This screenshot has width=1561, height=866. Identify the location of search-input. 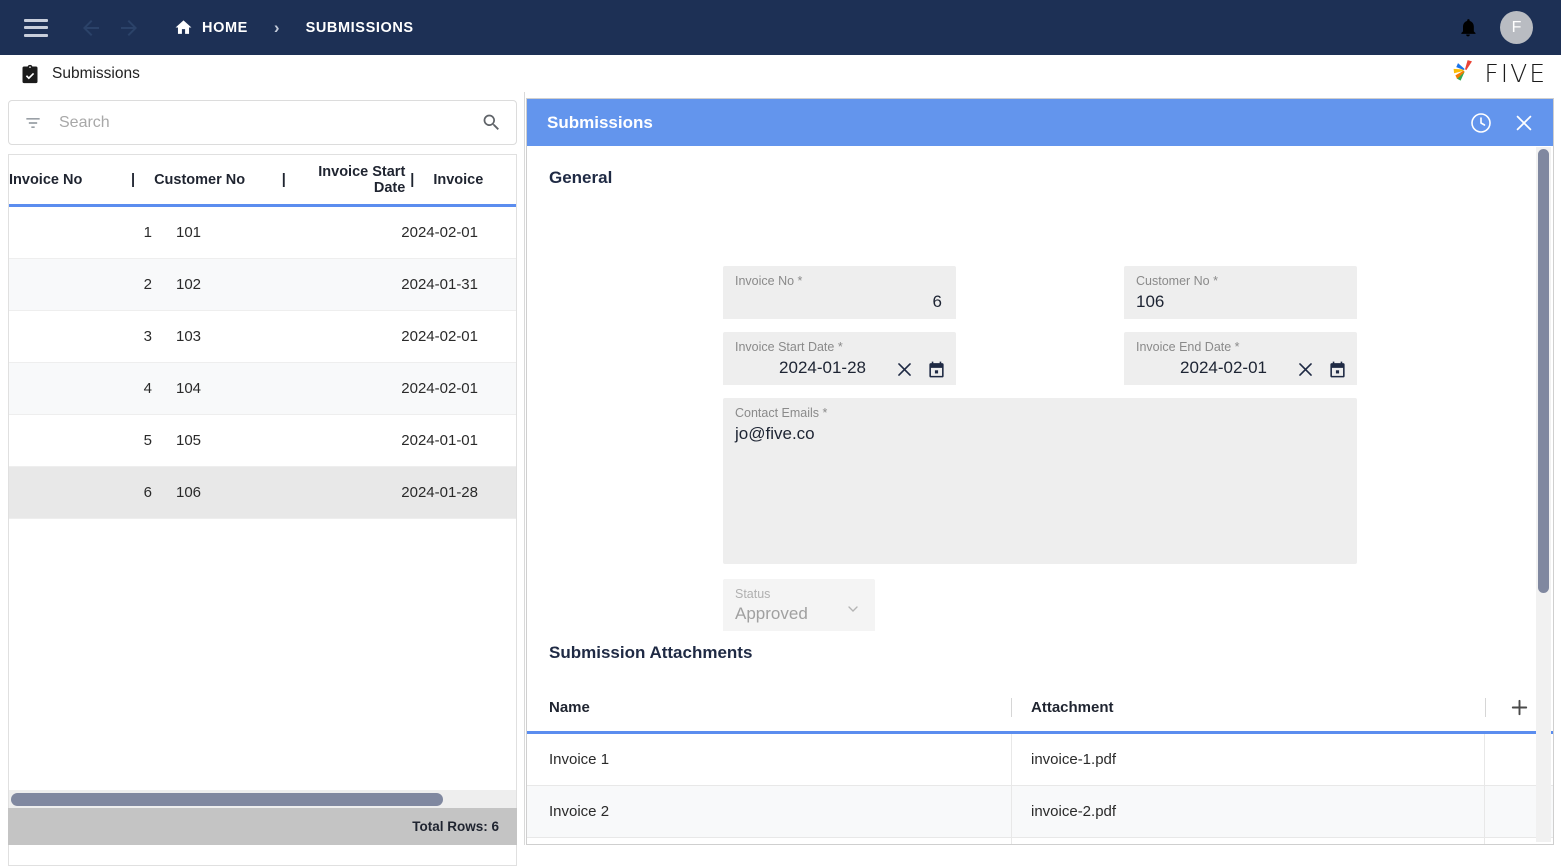
(270, 122).